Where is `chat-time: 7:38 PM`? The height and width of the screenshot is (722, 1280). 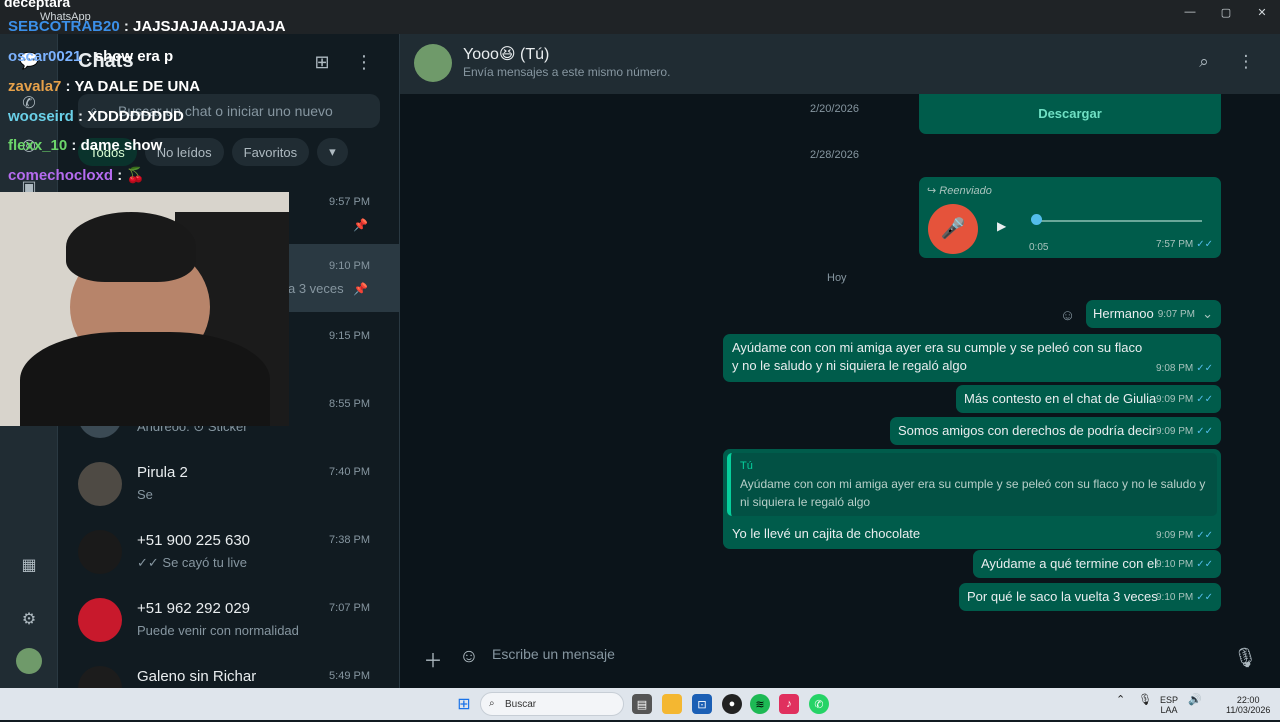 chat-time: 7:38 PM is located at coordinates (349, 540).